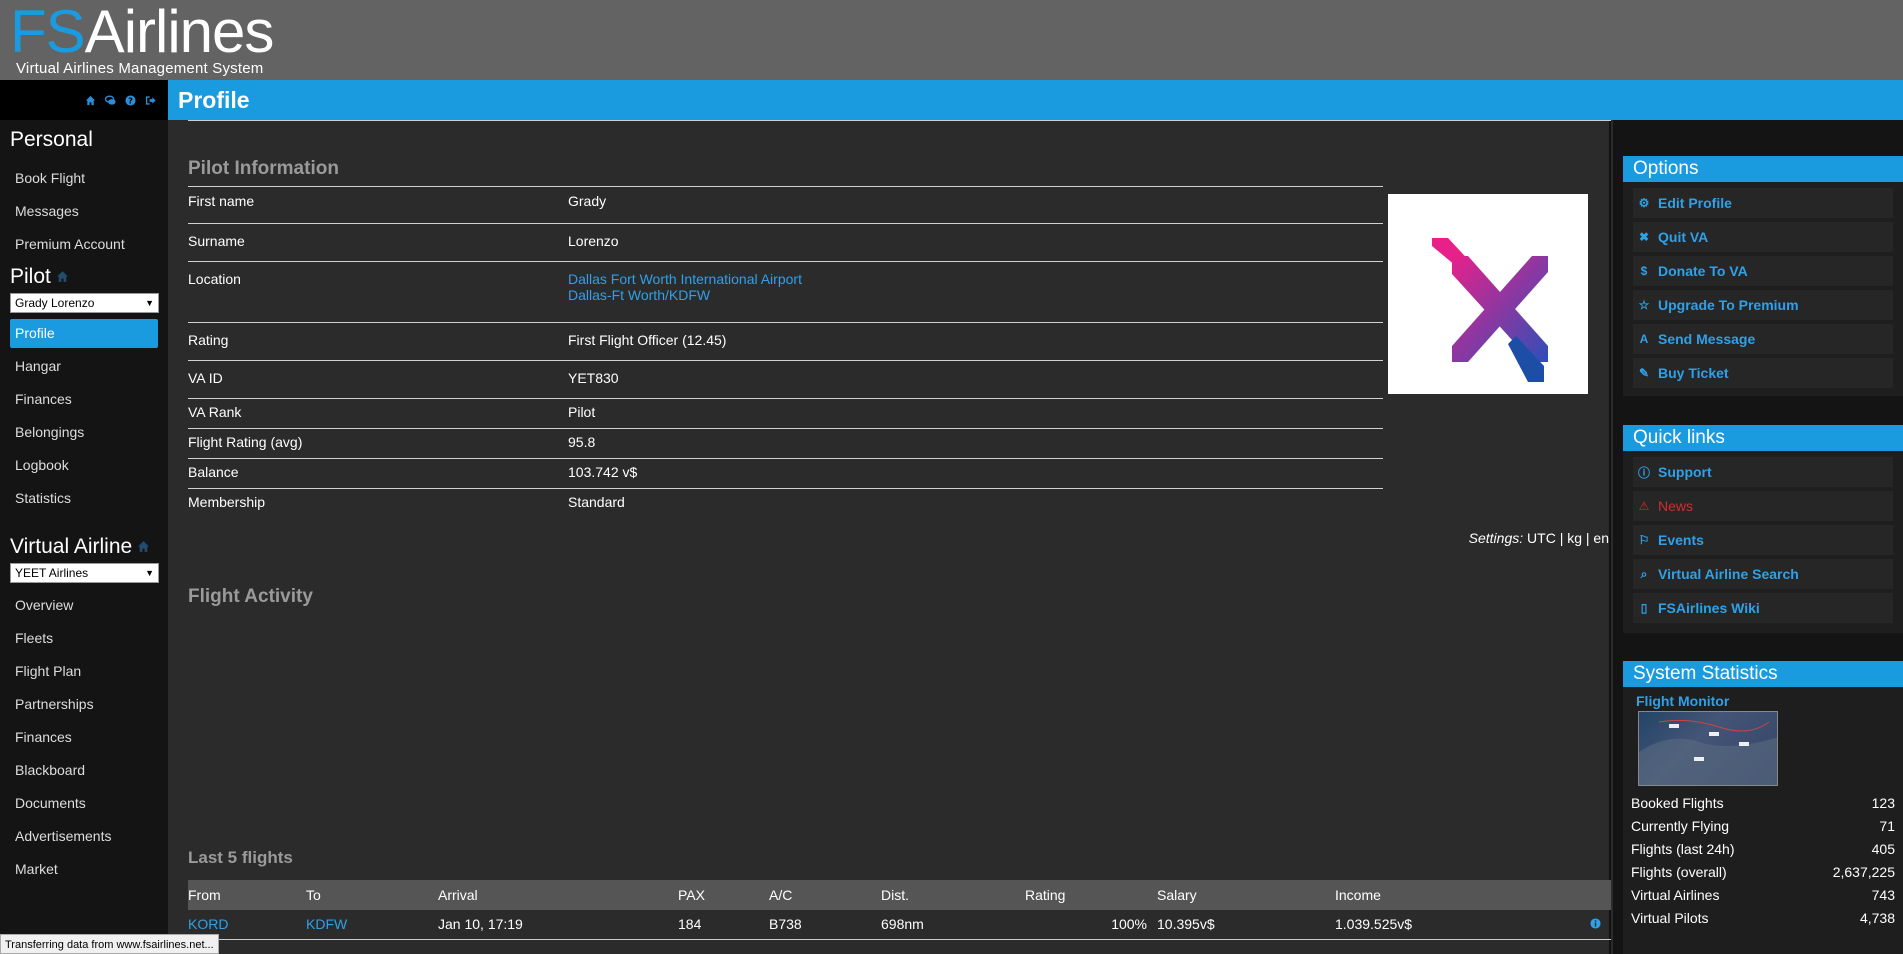  Describe the element at coordinates (30, 276) in the screenshot. I see `pilot-heading-label: Pilot` at that location.